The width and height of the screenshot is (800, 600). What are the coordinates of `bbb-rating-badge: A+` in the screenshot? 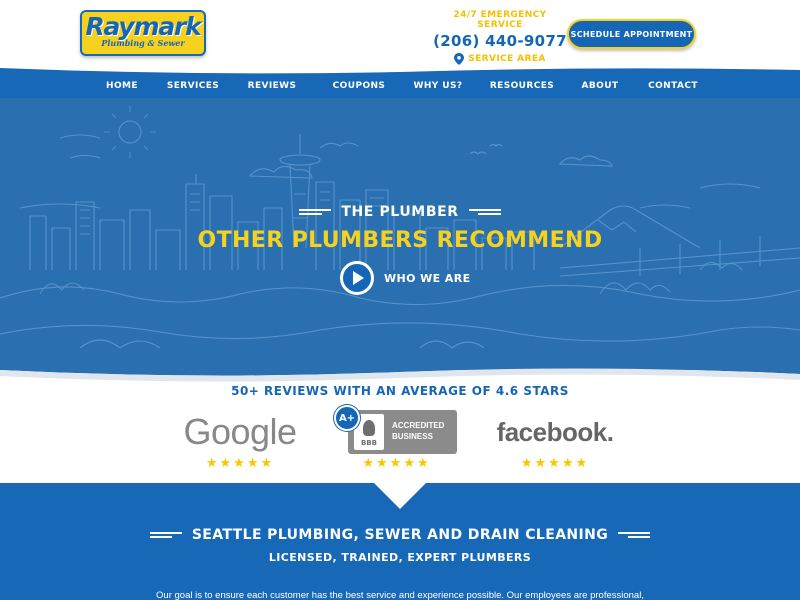 It's located at (347, 418).